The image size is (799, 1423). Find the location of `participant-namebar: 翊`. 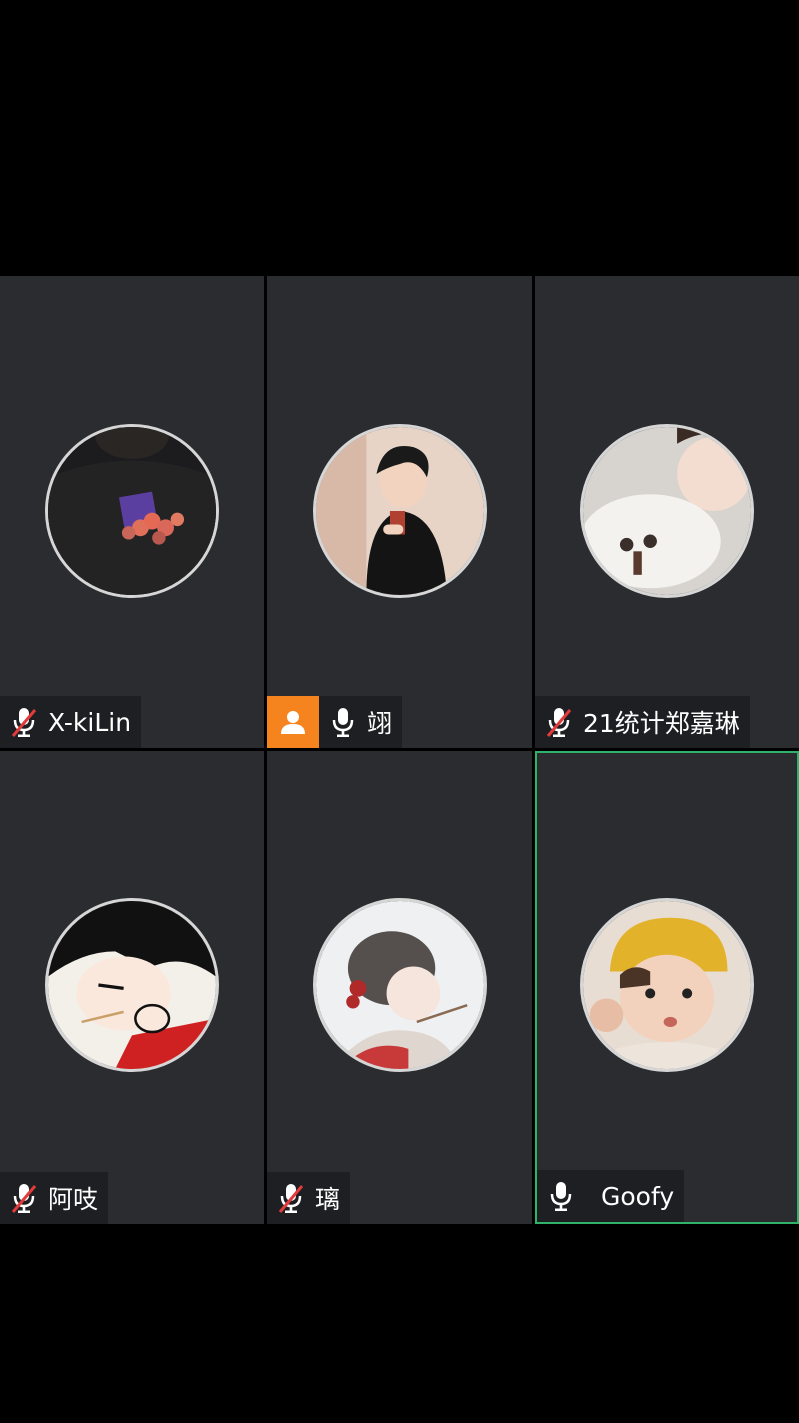

participant-namebar: 翊 is located at coordinates (335, 722).